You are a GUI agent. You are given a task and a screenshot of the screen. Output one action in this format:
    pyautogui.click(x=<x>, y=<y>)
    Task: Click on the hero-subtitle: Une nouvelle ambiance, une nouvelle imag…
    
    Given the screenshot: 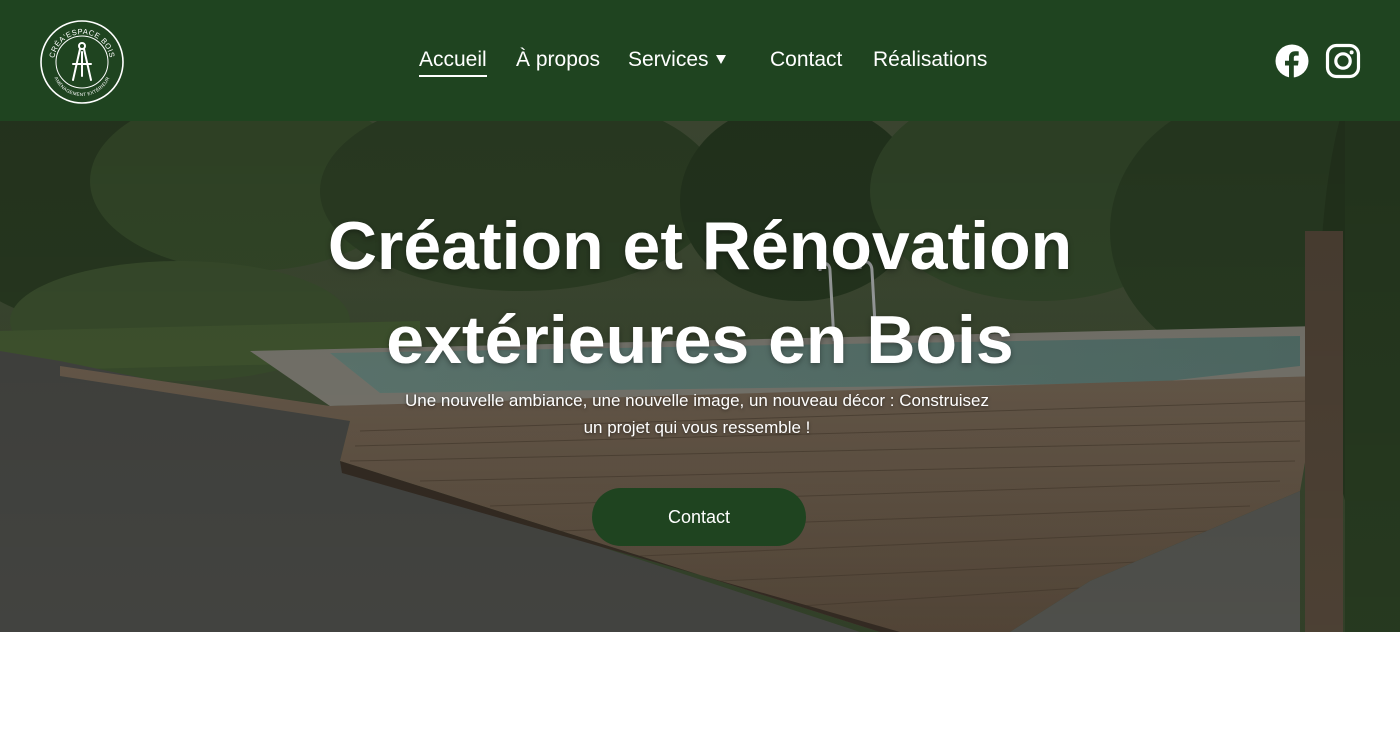 What is the action you would take?
    pyautogui.click(x=697, y=414)
    